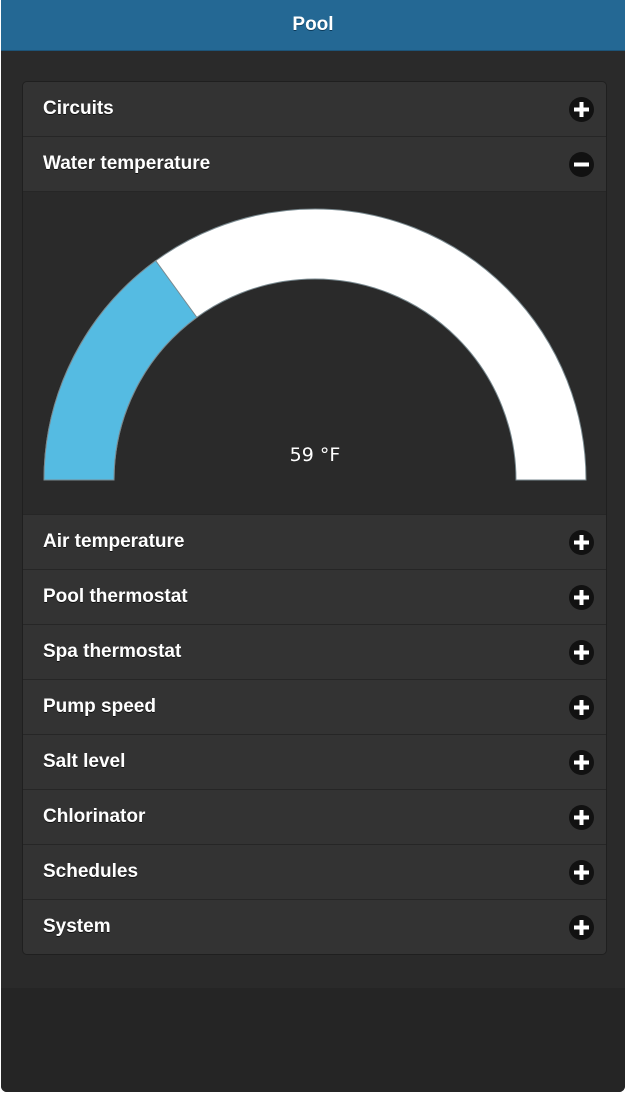 The width and height of the screenshot is (626, 1093). I want to click on section-chlorinator: Chlorinator, so click(314, 817).